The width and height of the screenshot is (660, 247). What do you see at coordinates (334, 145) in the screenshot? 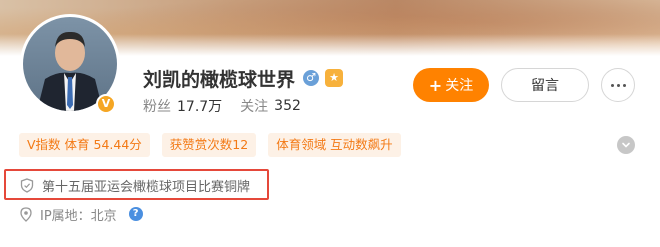
I see `tag-domain-trend: 体育领域 互动数飙升` at bounding box center [334, 145].